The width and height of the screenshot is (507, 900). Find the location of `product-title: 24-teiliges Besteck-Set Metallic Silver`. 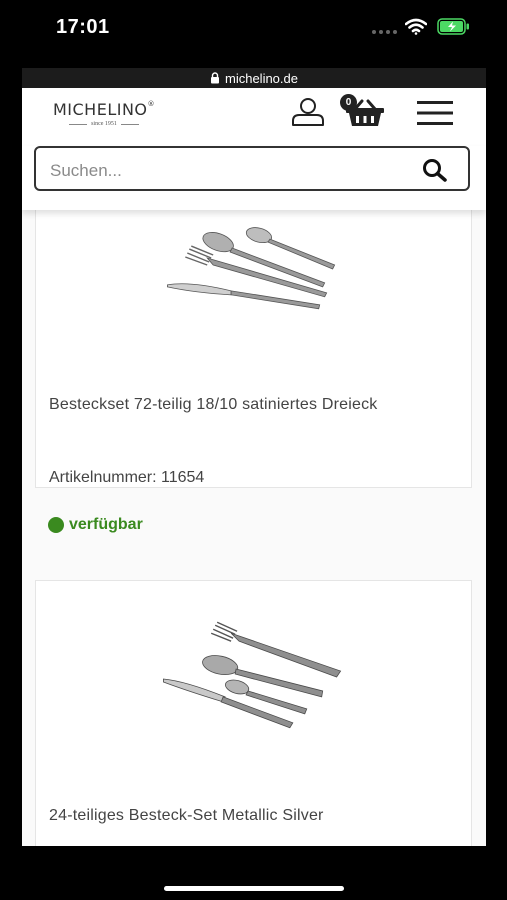

product-title: 24-teiliges Besteck-Set Metallic Silver is located at coordinates (186, 816).